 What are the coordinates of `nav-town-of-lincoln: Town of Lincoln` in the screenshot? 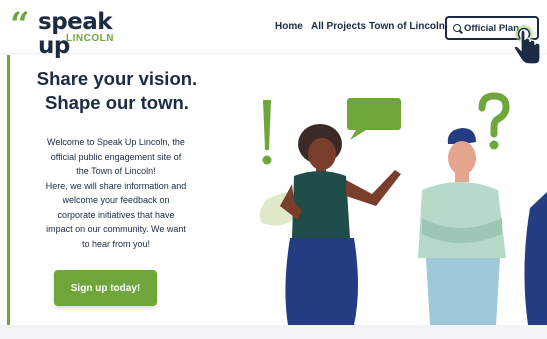 It's located at (407, 26).